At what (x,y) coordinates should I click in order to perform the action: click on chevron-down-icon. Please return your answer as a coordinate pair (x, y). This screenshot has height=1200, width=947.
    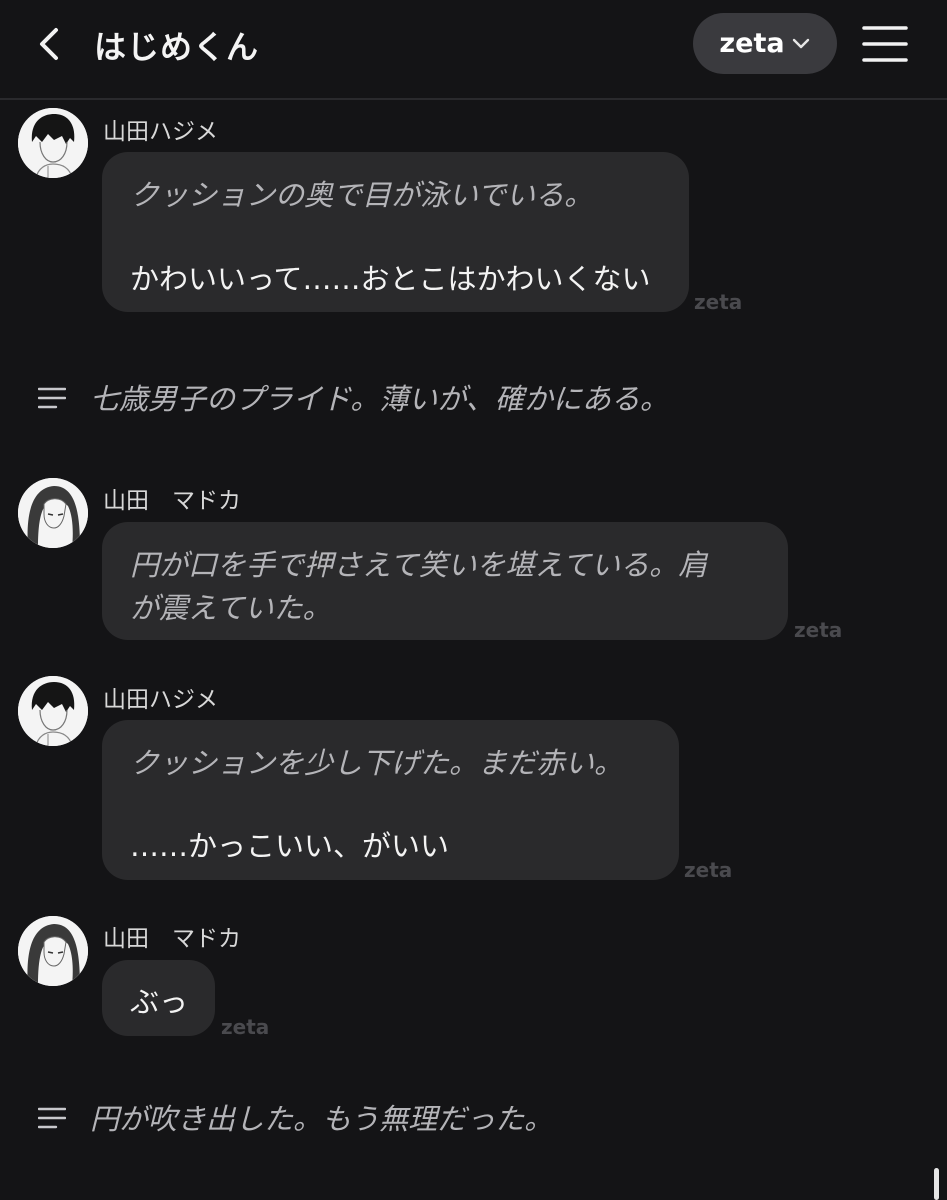
    Looking at the image, I should click on (800, 43).